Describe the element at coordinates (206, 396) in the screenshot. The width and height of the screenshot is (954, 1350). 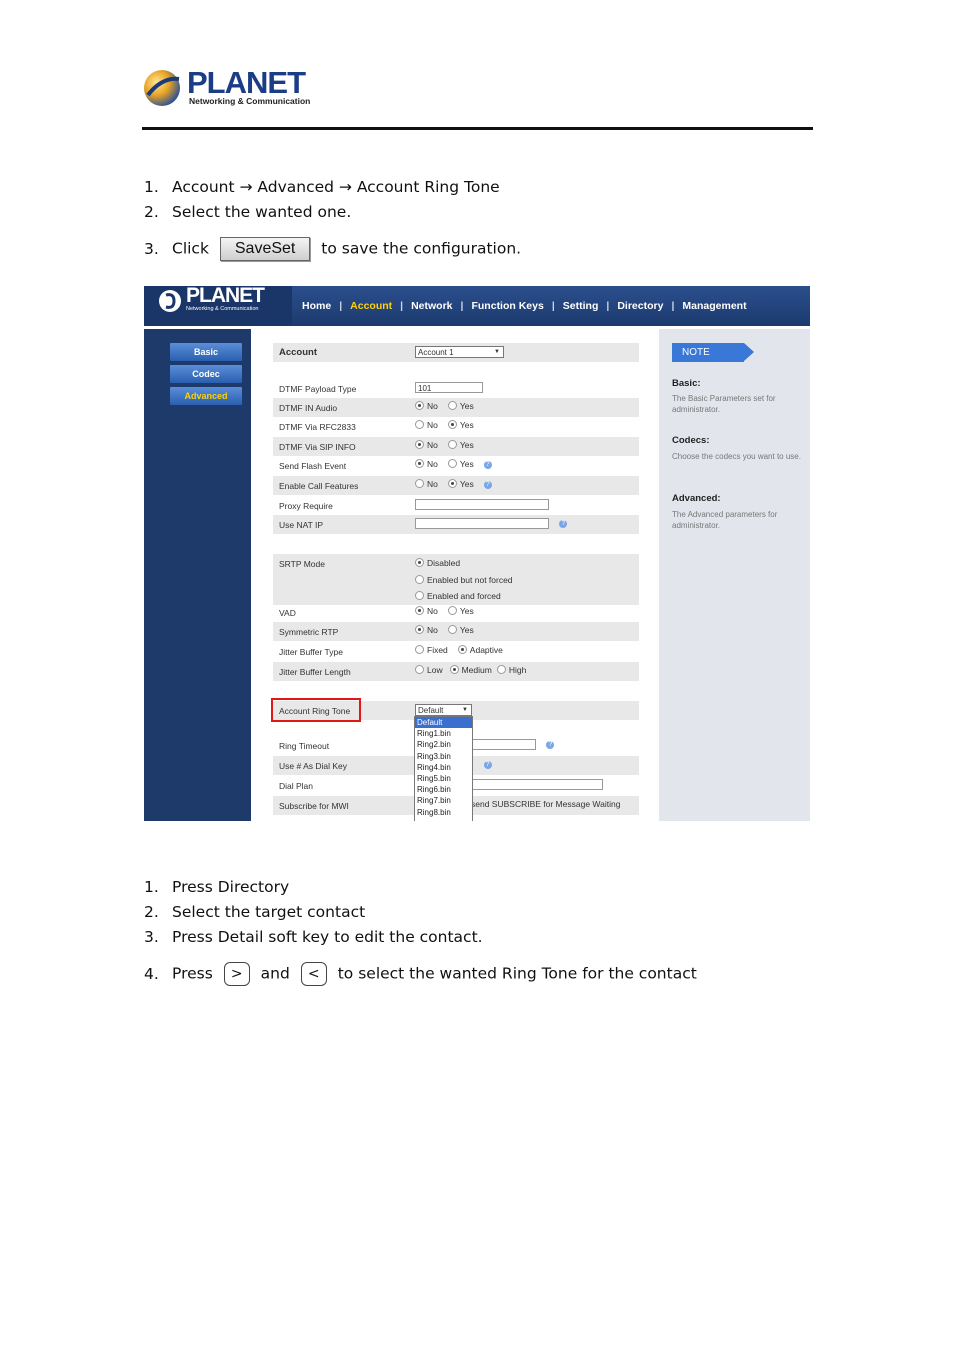
I see `sidebar-advanced-button: Advanced` at that location.